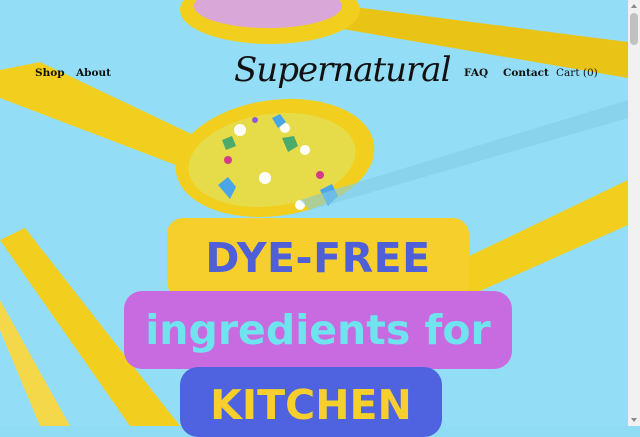 This screenshot has height=437, width=640. Describe the element at coordinates (318, 258) in the screenshot. I see `headline-line-1: DYE-FREE` at that location.